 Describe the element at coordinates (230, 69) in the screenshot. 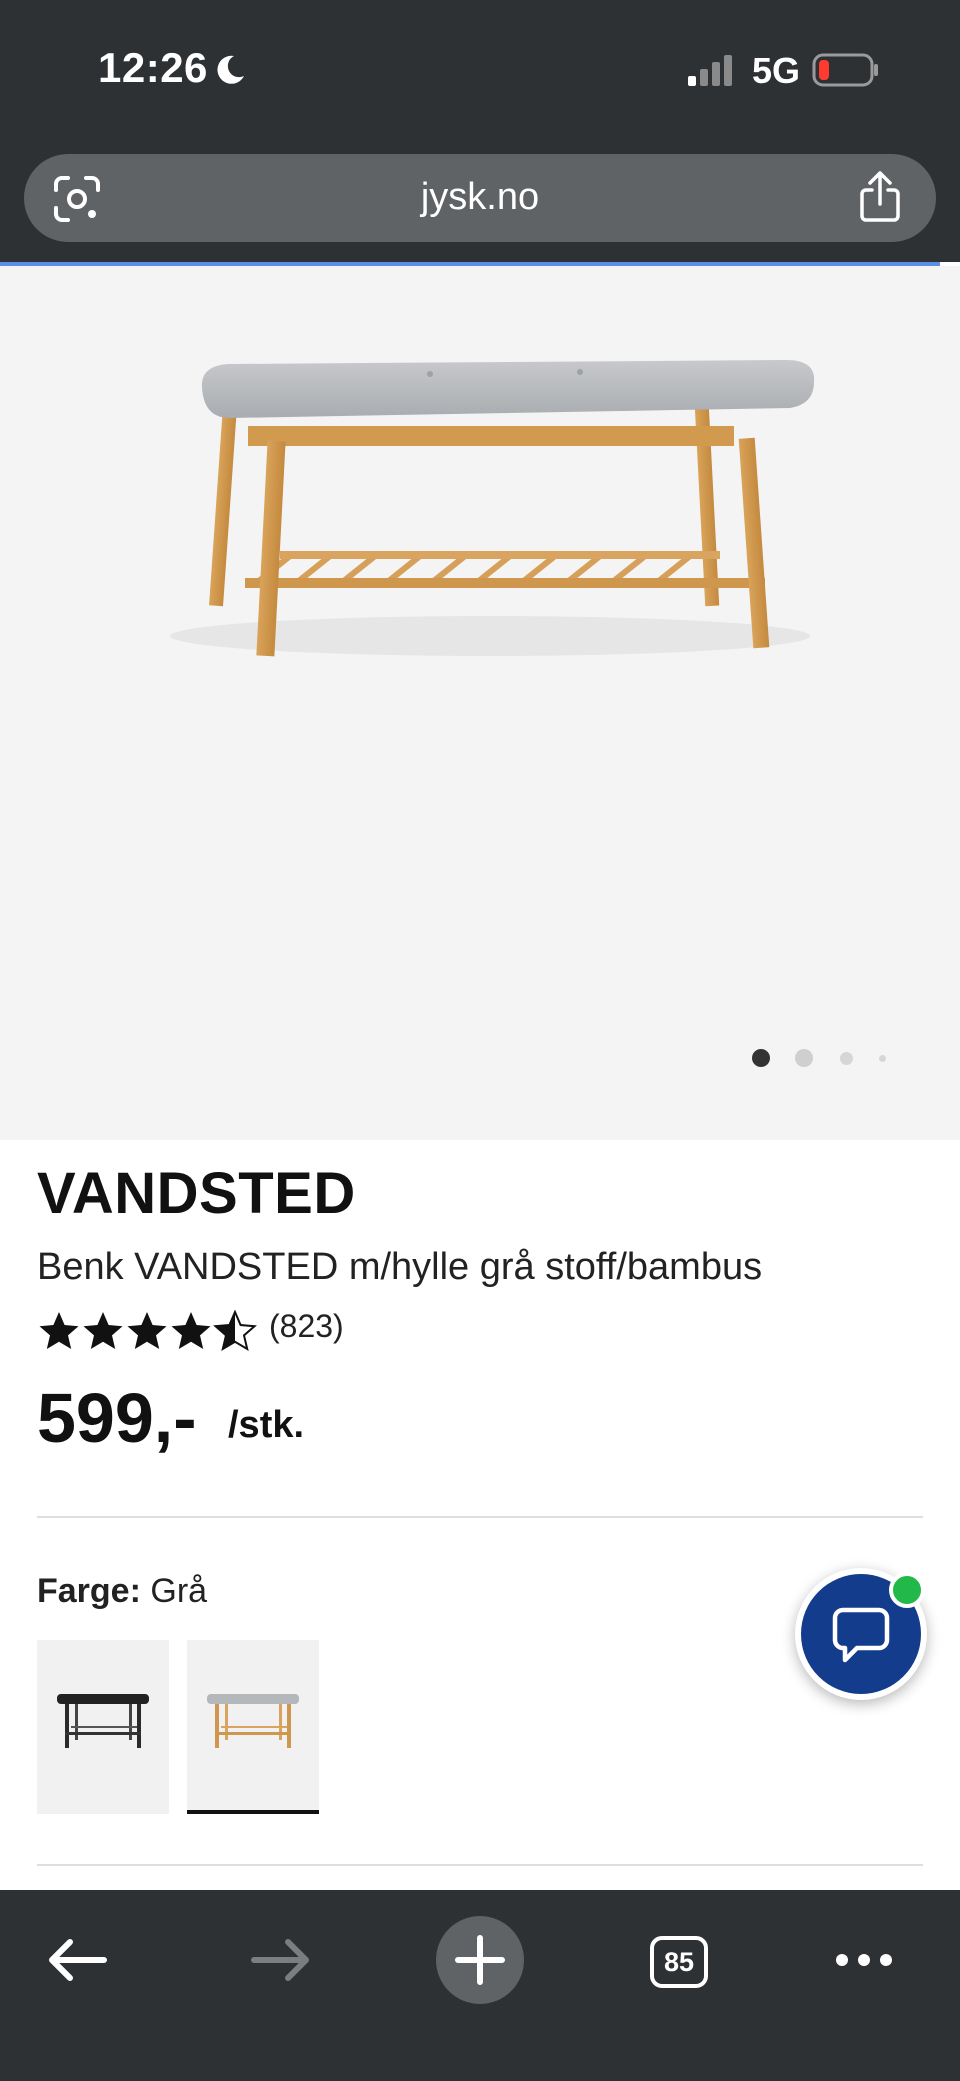

I see `moon-icon` at that location.